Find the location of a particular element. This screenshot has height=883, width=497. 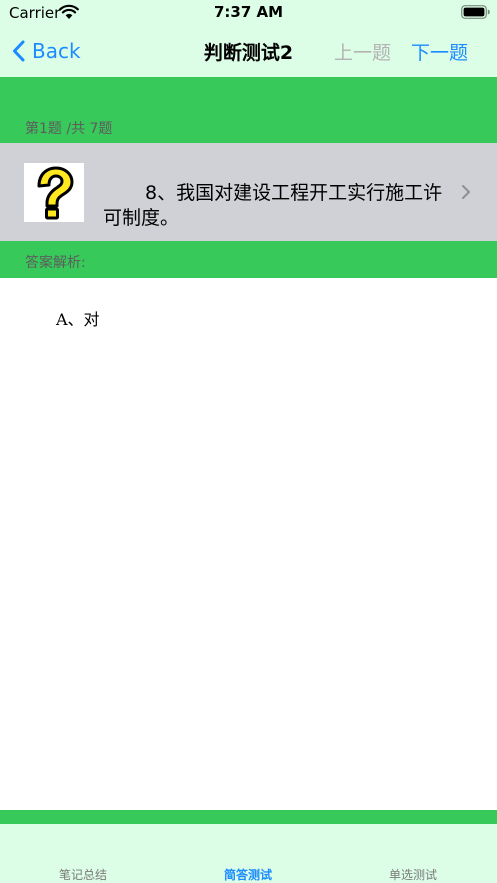

next-question-button: 下一题 is located at coordinates (439, 51).